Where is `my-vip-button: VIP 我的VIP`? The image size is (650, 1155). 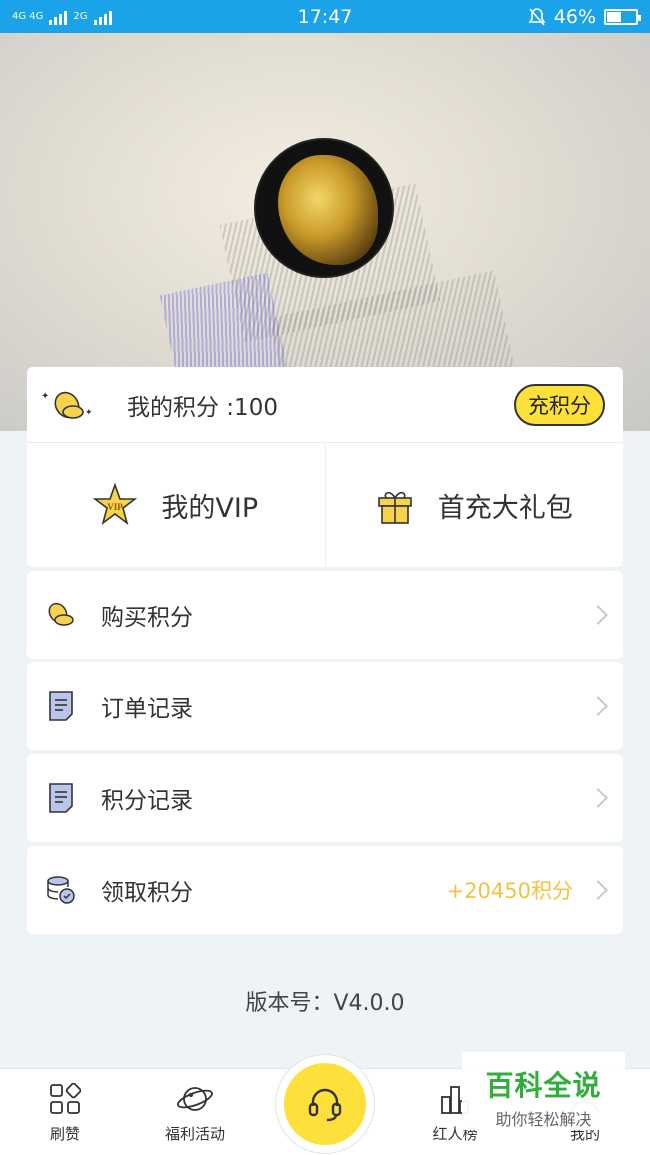 my-vip-button: VIP 我的VIP is located at coordinates (176, 505).